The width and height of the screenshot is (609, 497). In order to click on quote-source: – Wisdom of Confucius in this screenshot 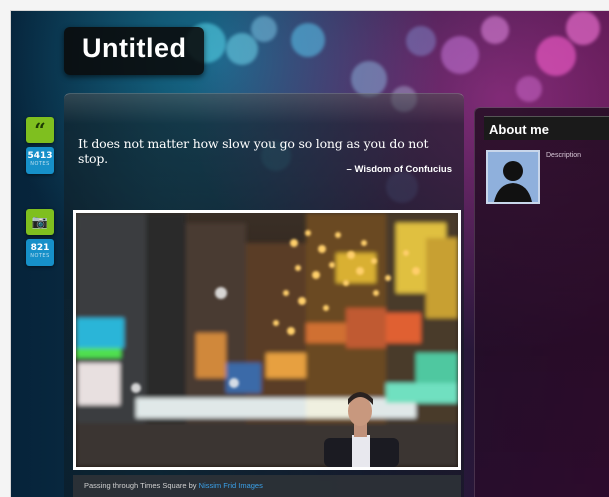, I will do `click(399, 169)`.